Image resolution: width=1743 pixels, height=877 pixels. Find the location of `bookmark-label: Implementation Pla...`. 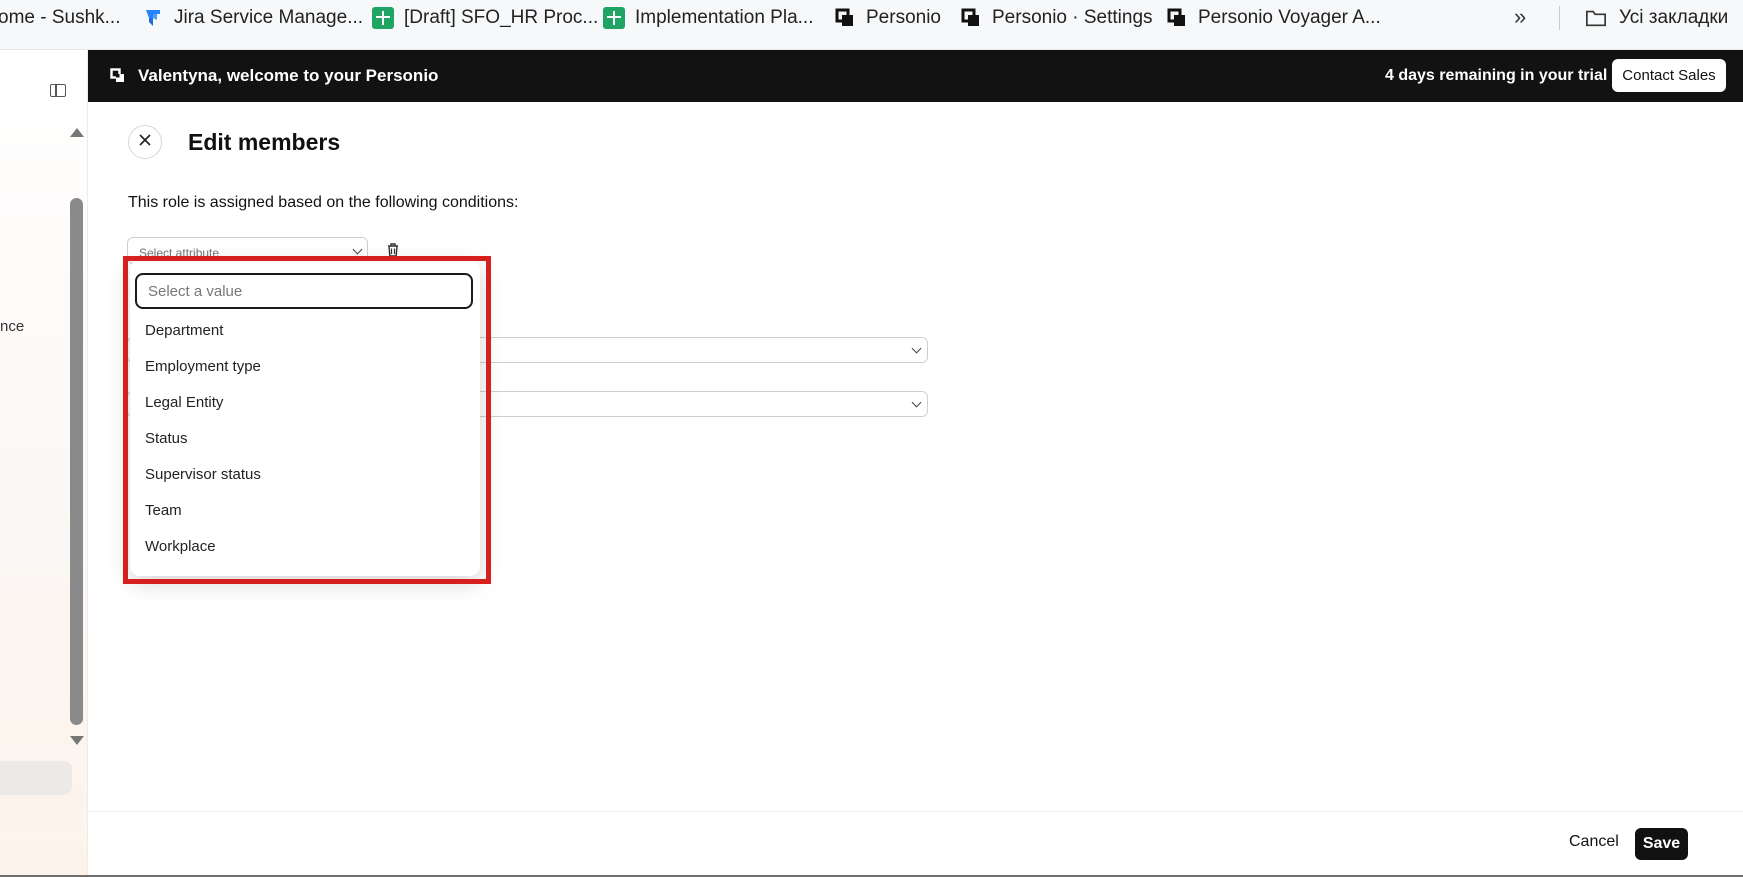

bookmark-label: Implementation Pla... is located at coordinates (724, 17).